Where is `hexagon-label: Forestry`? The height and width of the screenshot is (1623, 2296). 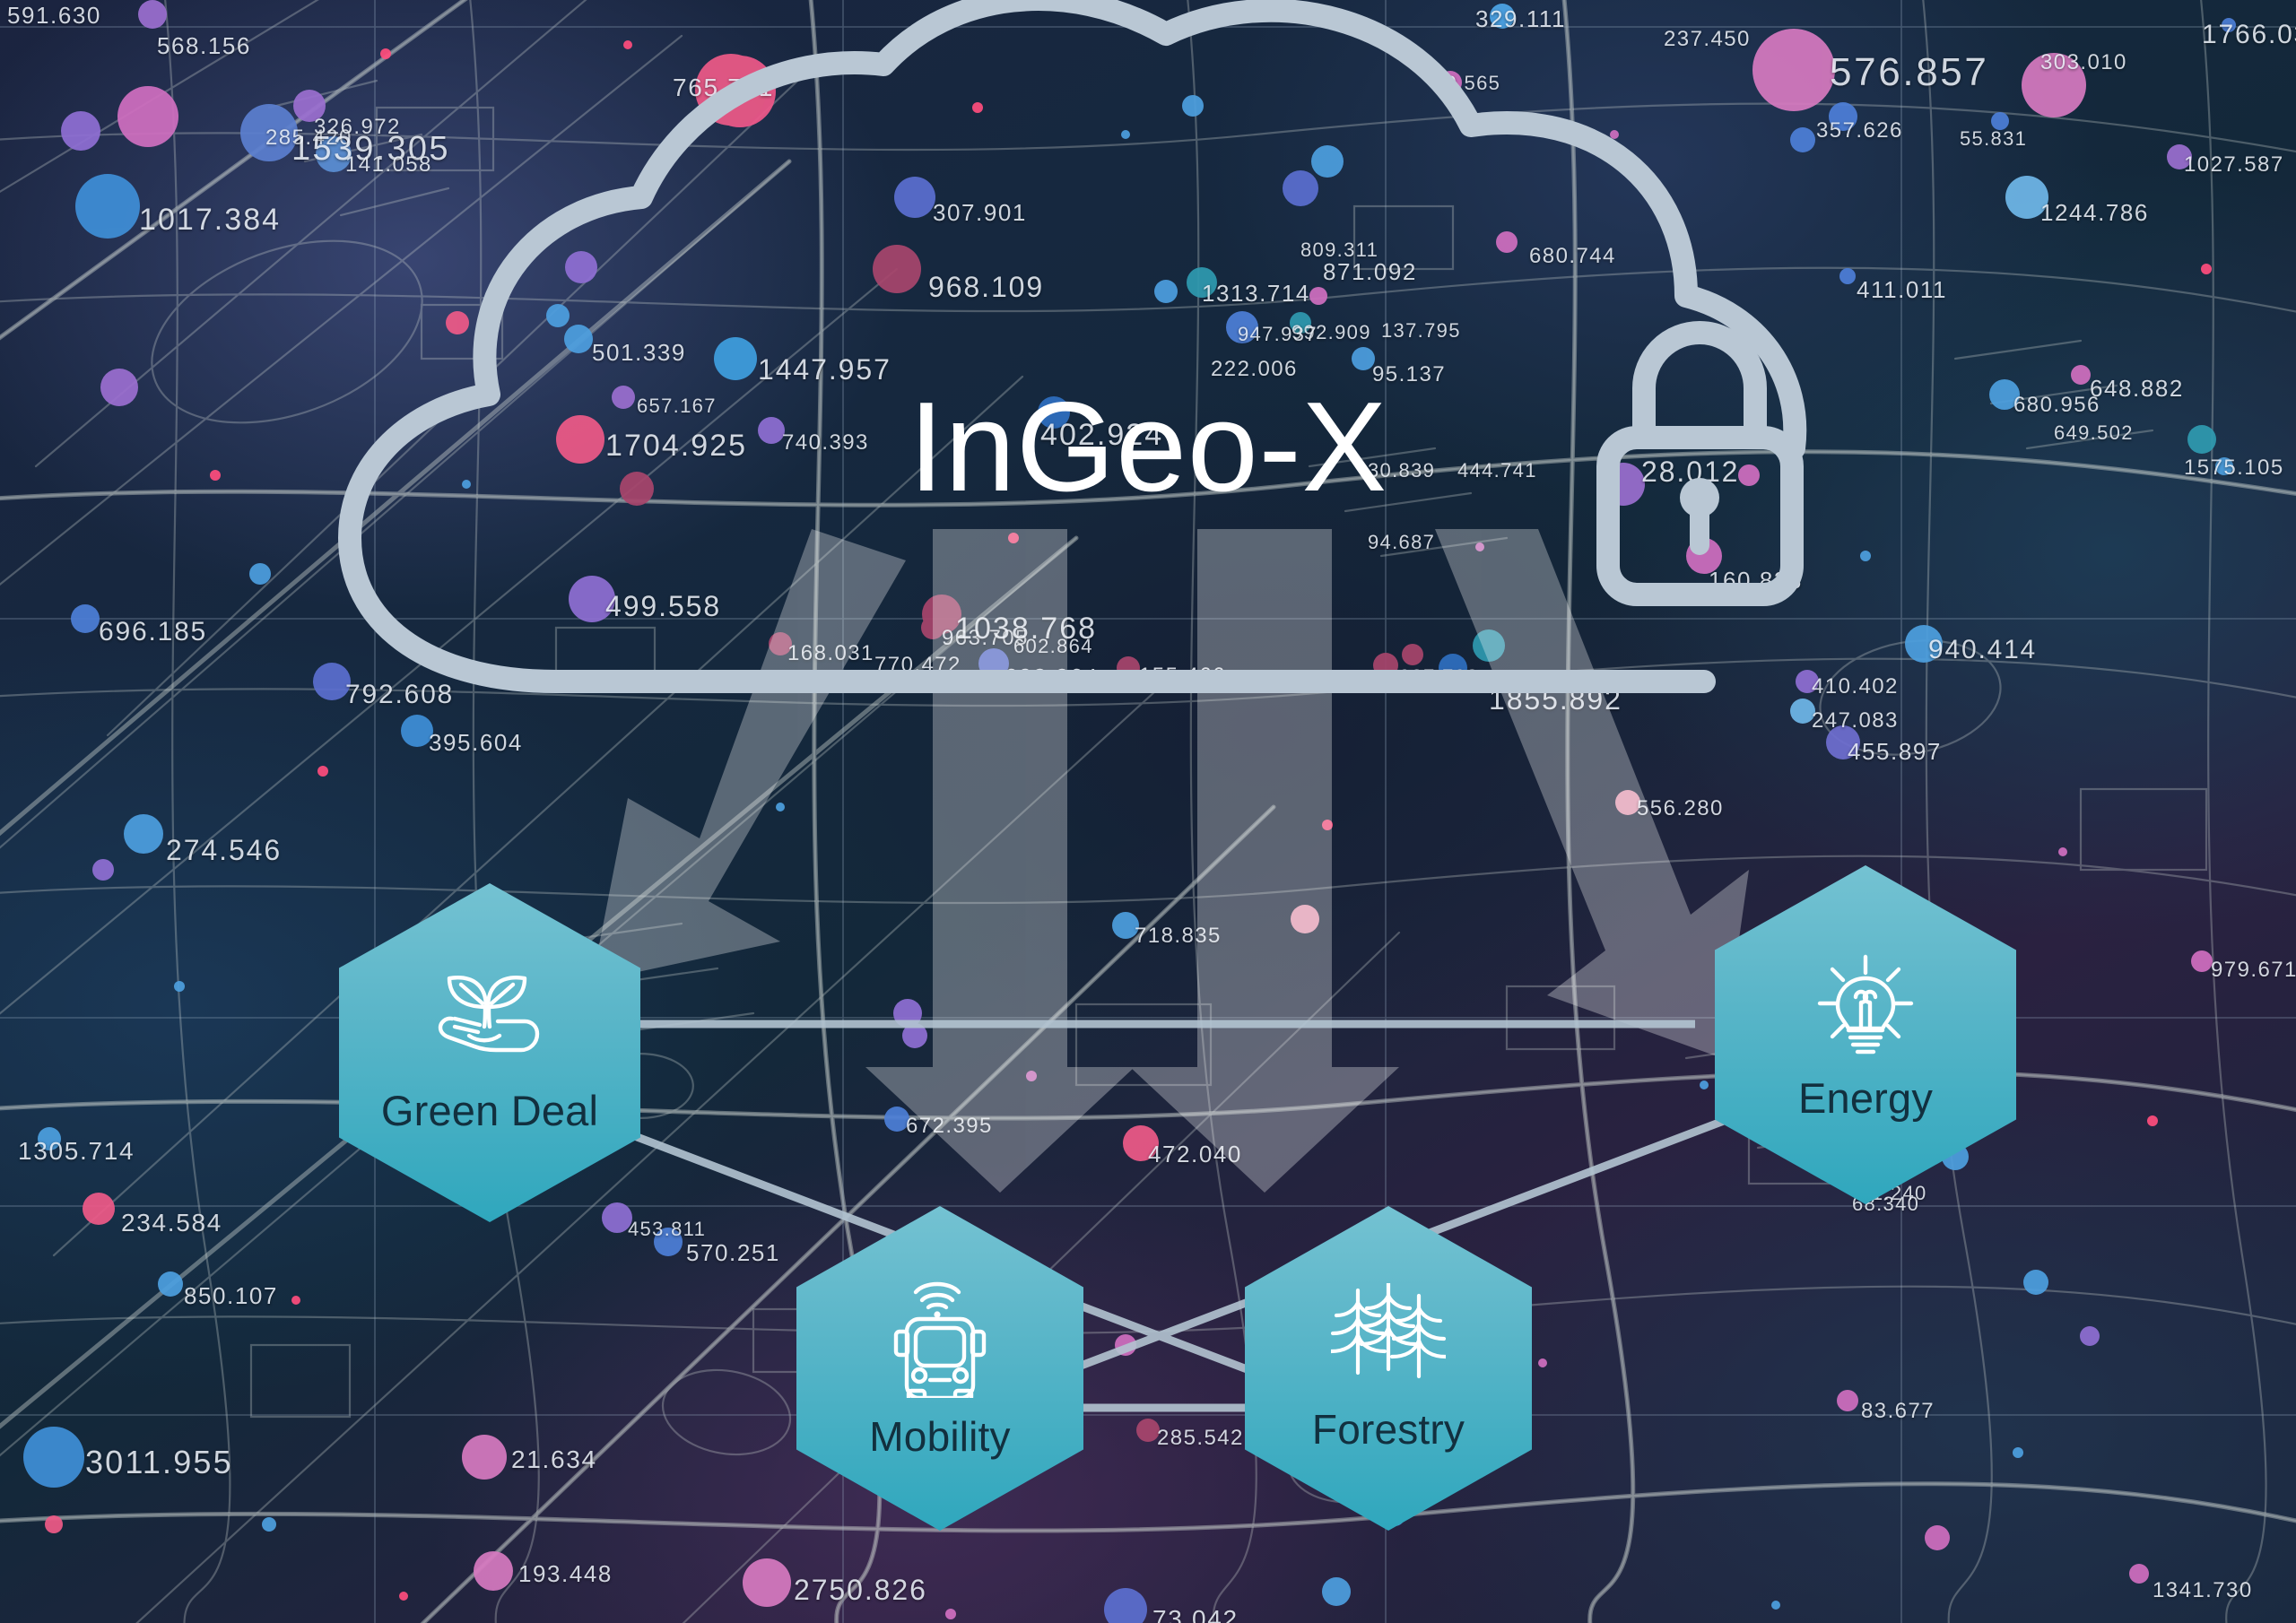 hexagon-label: Forestry is located at coordinates (1388, 1429).